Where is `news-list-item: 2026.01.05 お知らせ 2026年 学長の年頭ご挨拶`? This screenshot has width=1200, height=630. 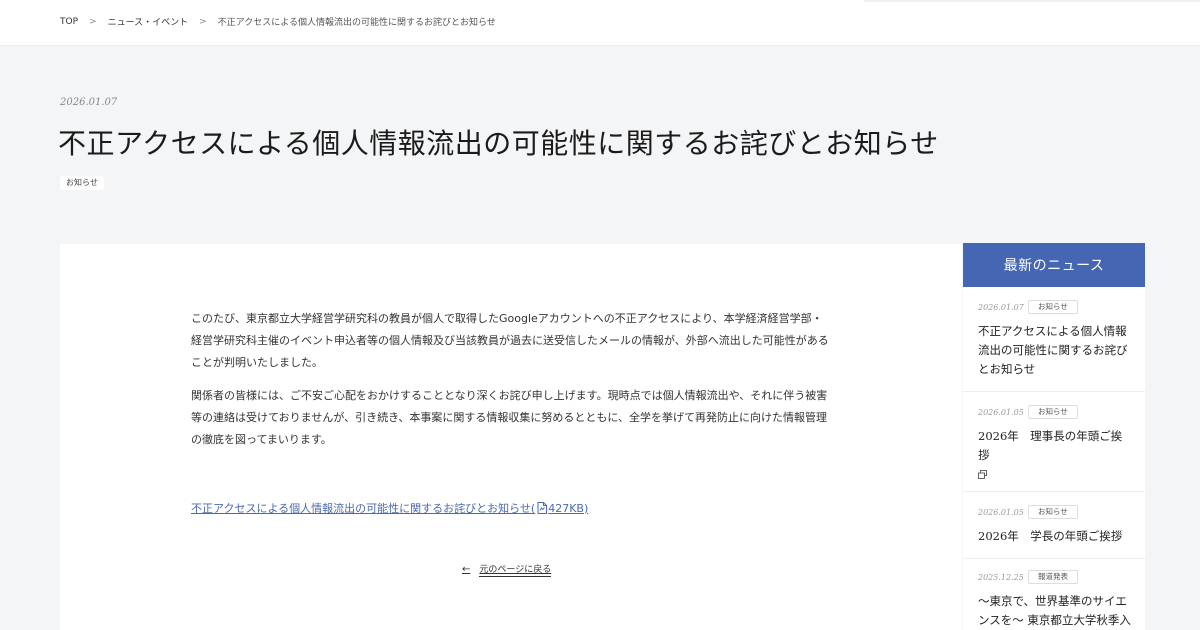 news-list-item: 2026.01.05 お知らせ 2026年 学長の年頭ご挨拶 is located at coordinates (1054, 525).